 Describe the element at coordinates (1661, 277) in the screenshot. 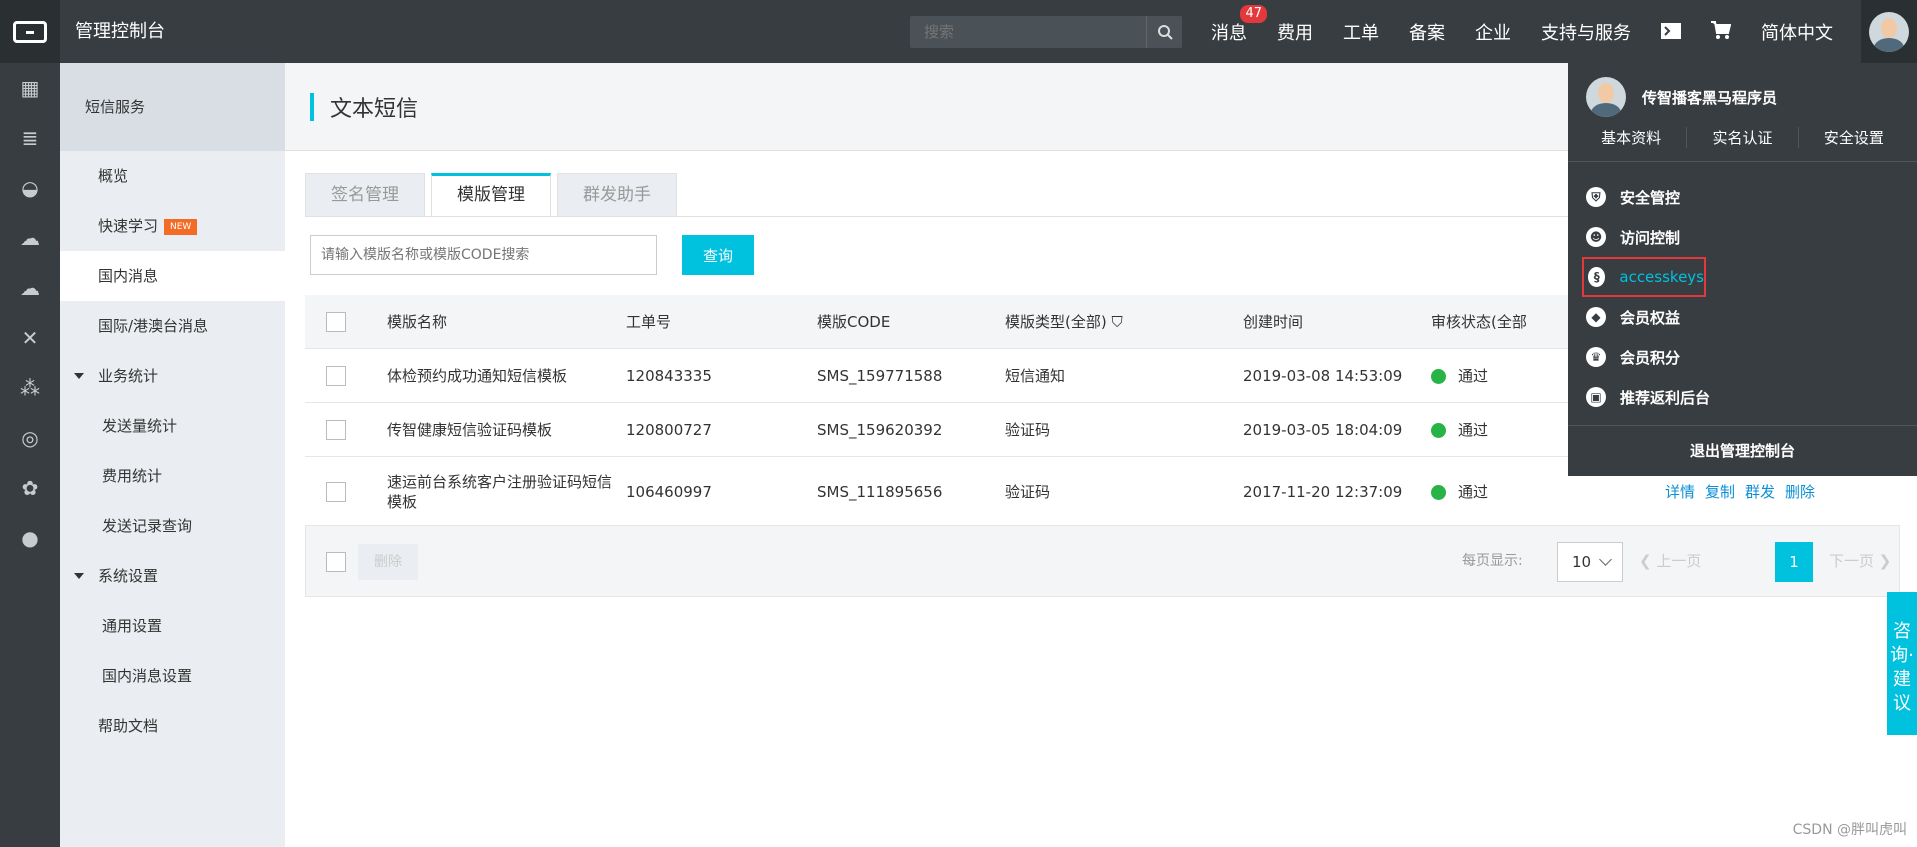

I see `menu-label: accesskeys` at that location.